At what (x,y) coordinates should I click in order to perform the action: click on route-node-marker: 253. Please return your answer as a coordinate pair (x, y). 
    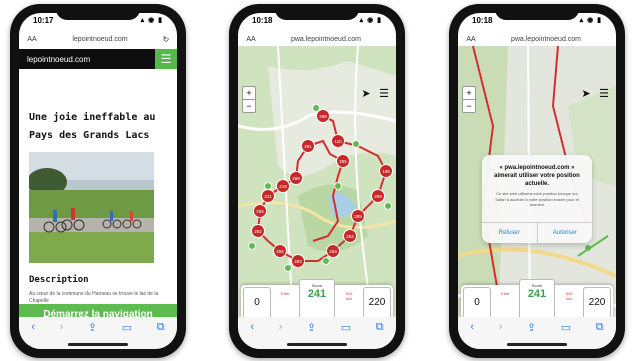
    Looking at the image, I should click on (333, 251).